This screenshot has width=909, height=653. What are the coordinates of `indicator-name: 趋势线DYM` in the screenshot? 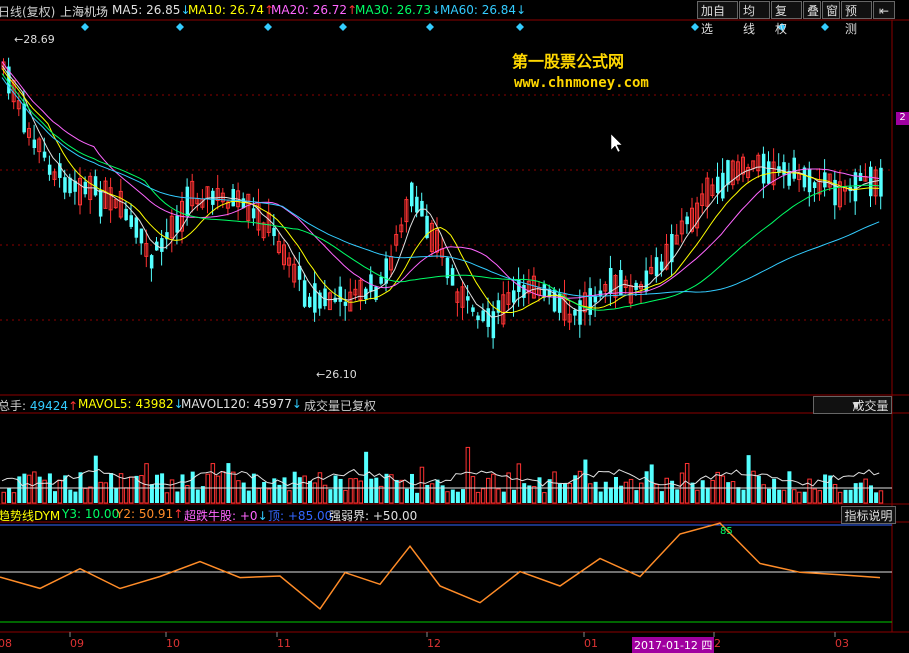 It's located at (30, 515).